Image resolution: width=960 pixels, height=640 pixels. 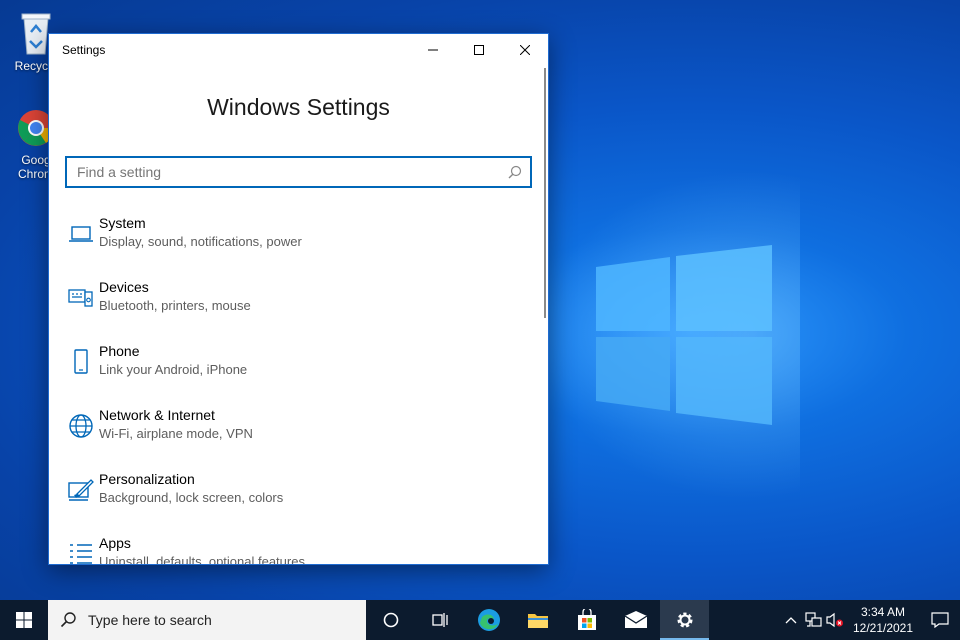 I want to click on mail-icon, so click(x=635, y=619).